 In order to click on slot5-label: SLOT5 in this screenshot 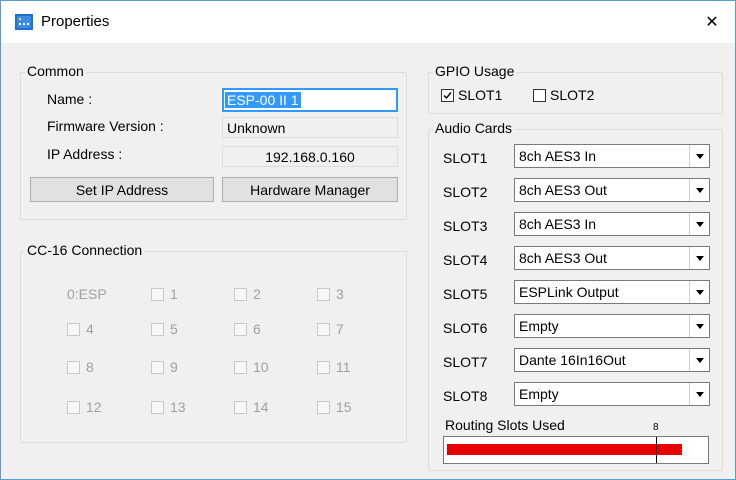, I will do `click(465, 294)`.